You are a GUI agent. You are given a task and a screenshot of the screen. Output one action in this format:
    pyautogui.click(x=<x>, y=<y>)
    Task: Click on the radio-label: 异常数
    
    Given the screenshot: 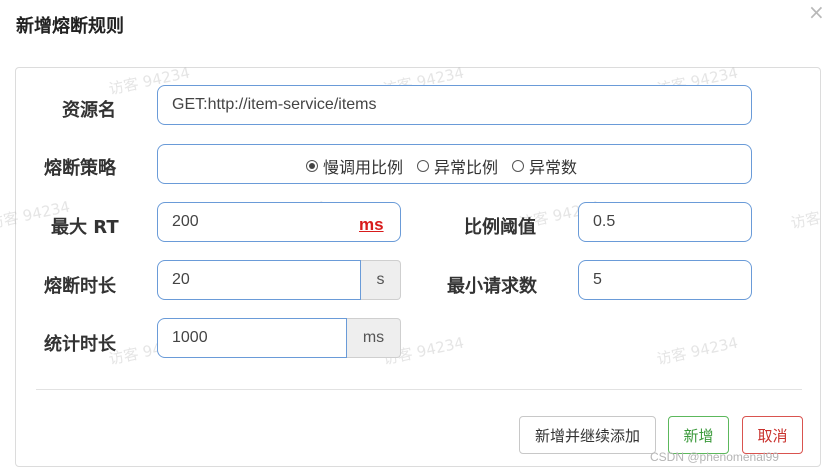 What is the action you would take?
    pyautogui.click(x=553, y=167)
    